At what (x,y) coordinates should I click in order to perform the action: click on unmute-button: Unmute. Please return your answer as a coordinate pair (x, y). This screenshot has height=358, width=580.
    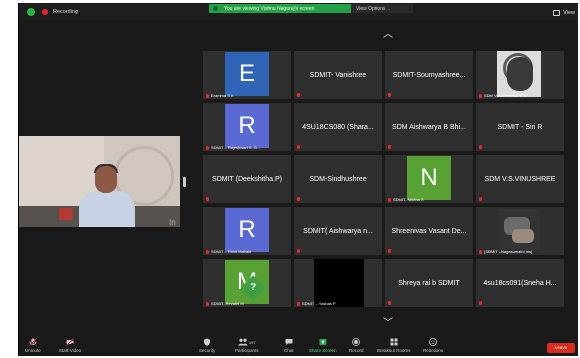
    Looking at the image, I should click on (33, 345).